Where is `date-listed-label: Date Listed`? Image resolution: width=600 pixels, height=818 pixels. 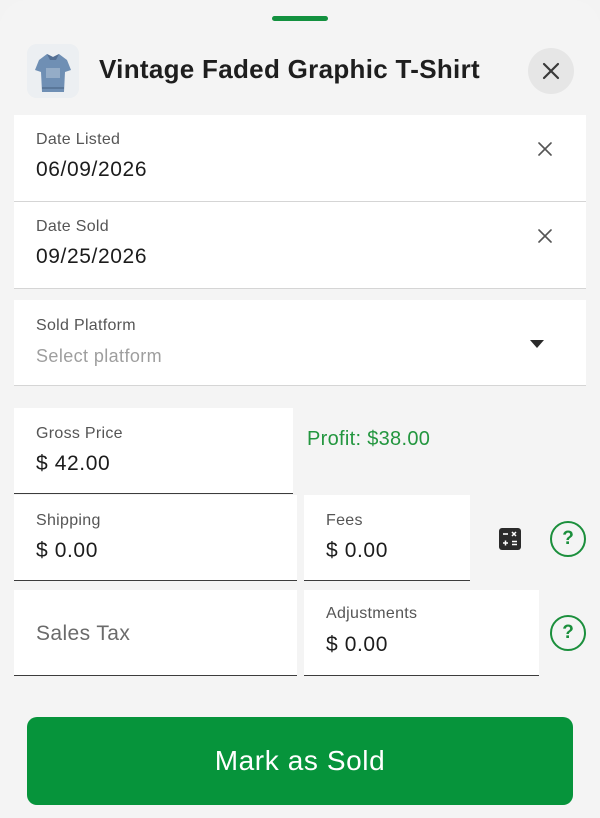
date-listed-label: Date Listed is located at coordinates (78, 139).